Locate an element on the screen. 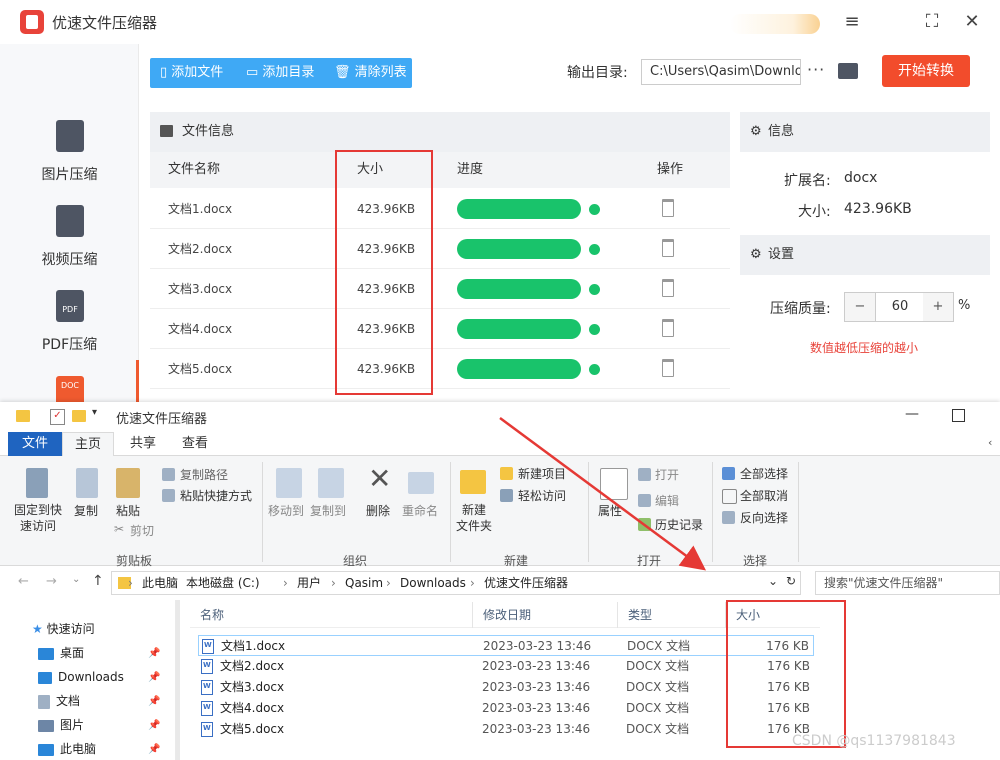 This screenshot has width=1000, height=760. sidebar-item-pdf: PDF PDF压缩 is located at coordinates (69, 330).